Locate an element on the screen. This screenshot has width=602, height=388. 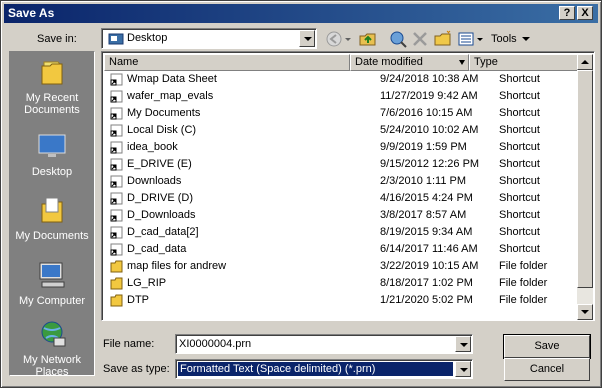
my-computer-icon is located at coordinates (52, 275).